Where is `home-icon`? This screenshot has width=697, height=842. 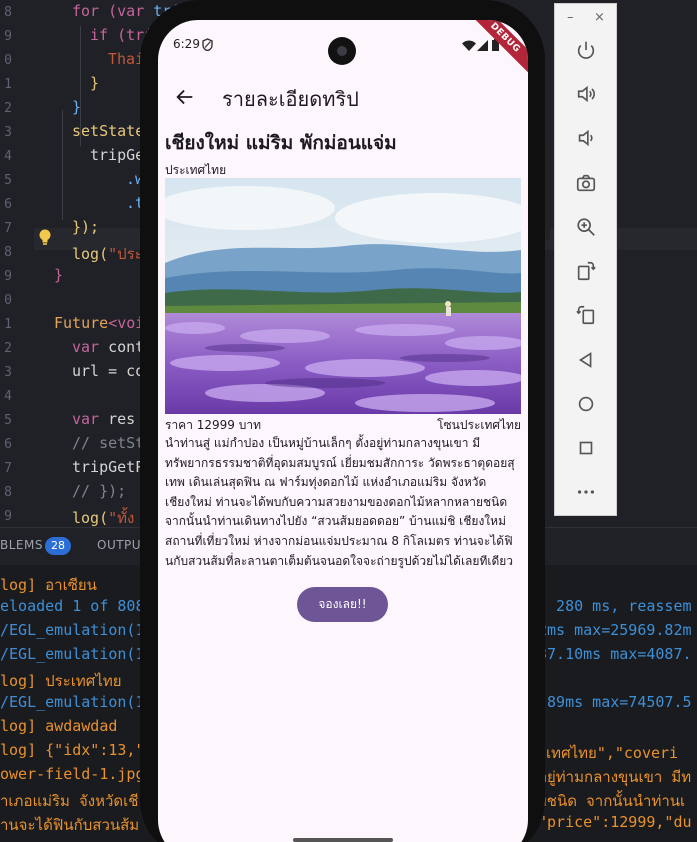 home-icon is located at coordinates (586, 404).